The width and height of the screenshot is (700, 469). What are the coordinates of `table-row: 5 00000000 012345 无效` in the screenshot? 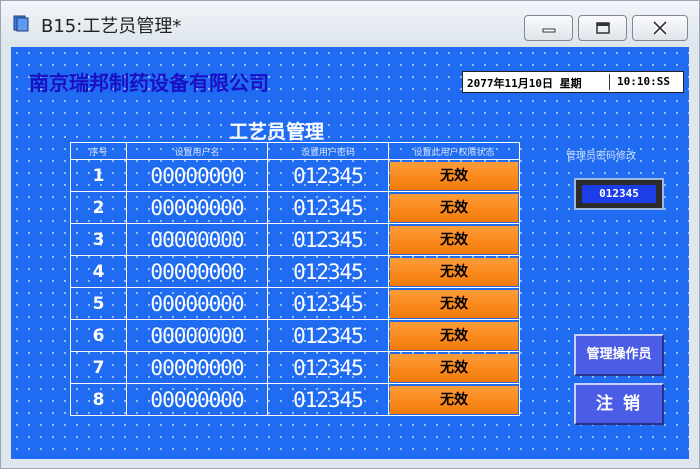 It's located at (295, 303).